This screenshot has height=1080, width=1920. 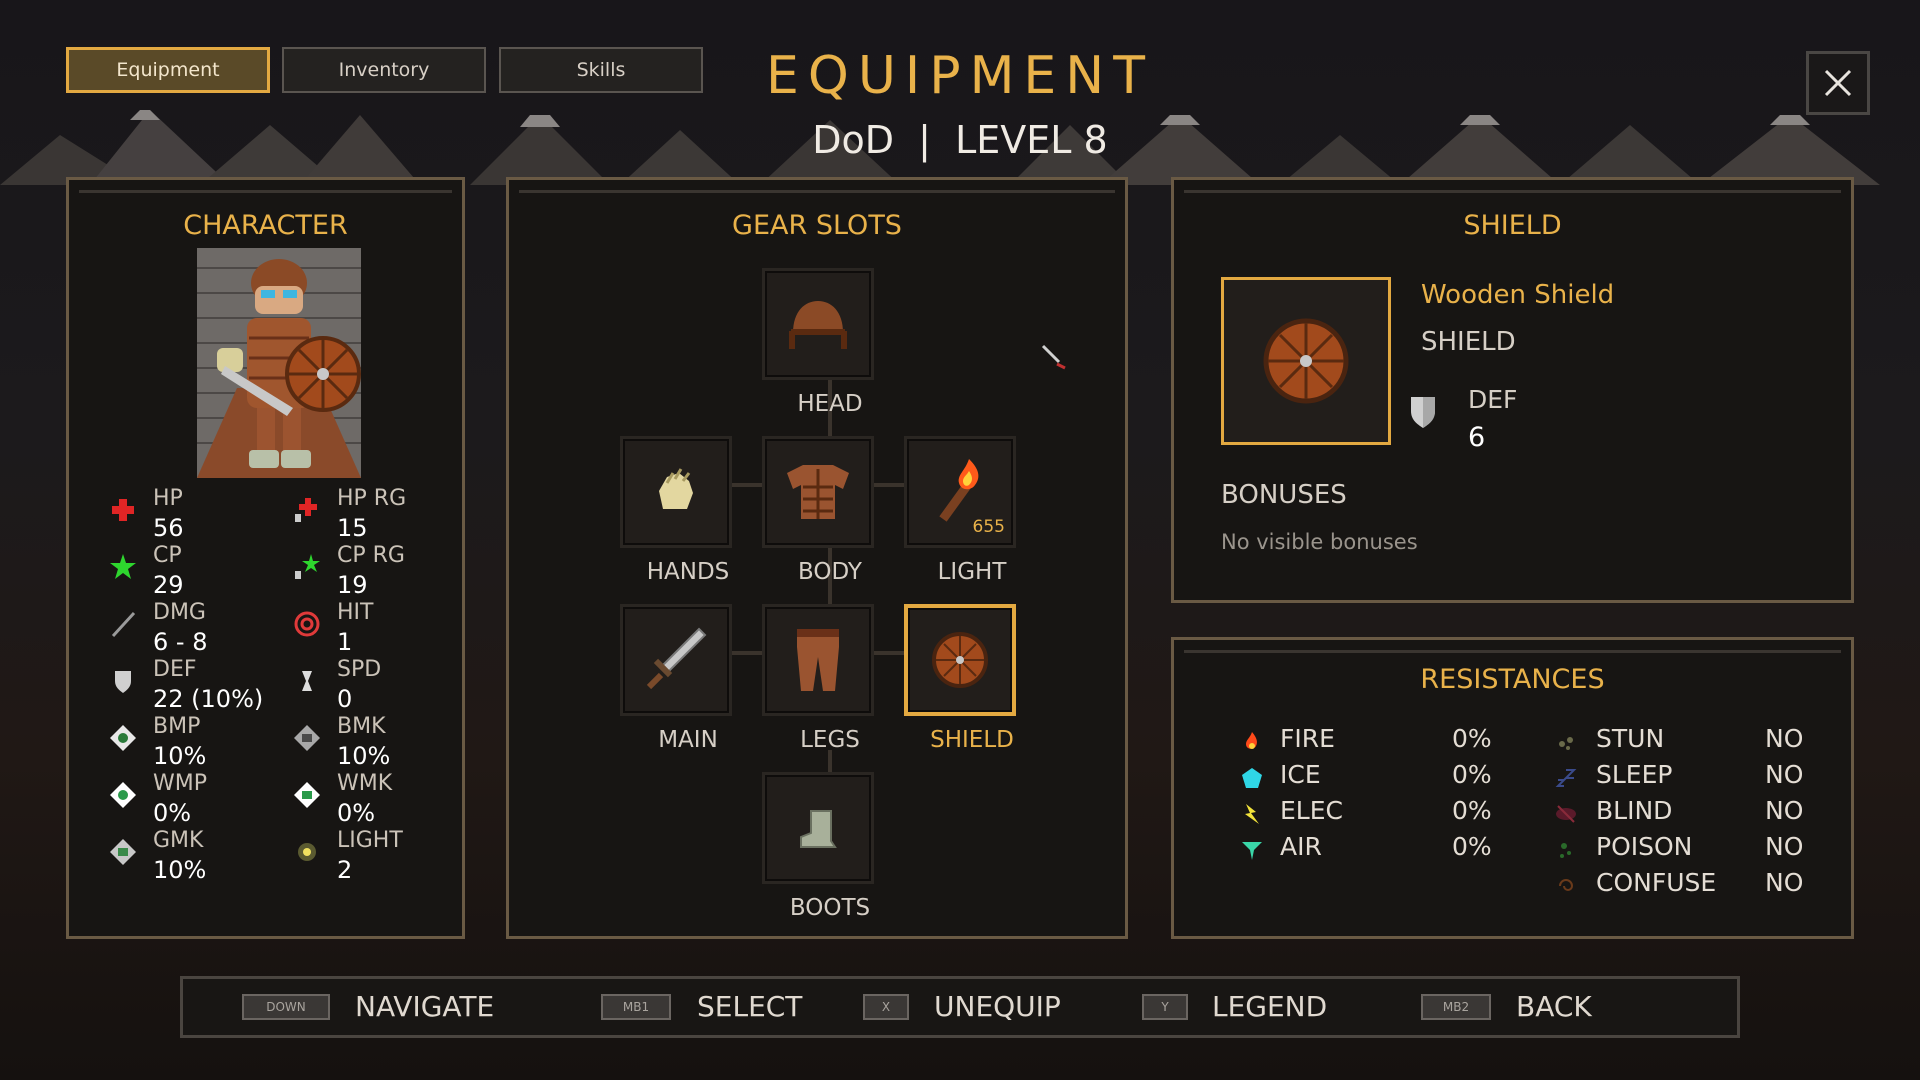 I want to click on stat-label: SPD, so click(x=359, y=669).